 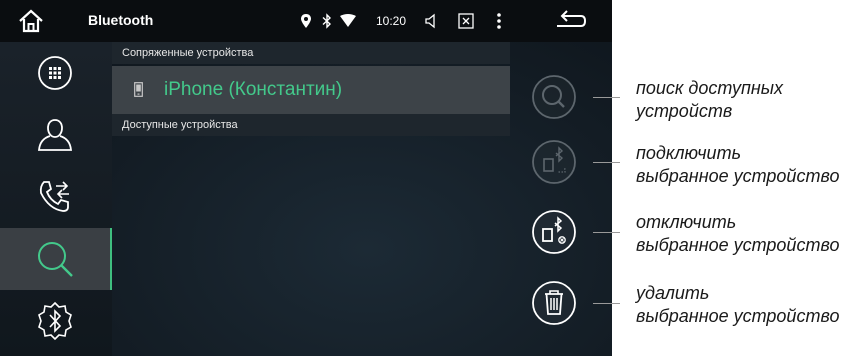 What do you see at coordinates (709, 100) in the screenshot?
I see `callout-search: поиск доступных устройств` at bounding box center [709, 100].